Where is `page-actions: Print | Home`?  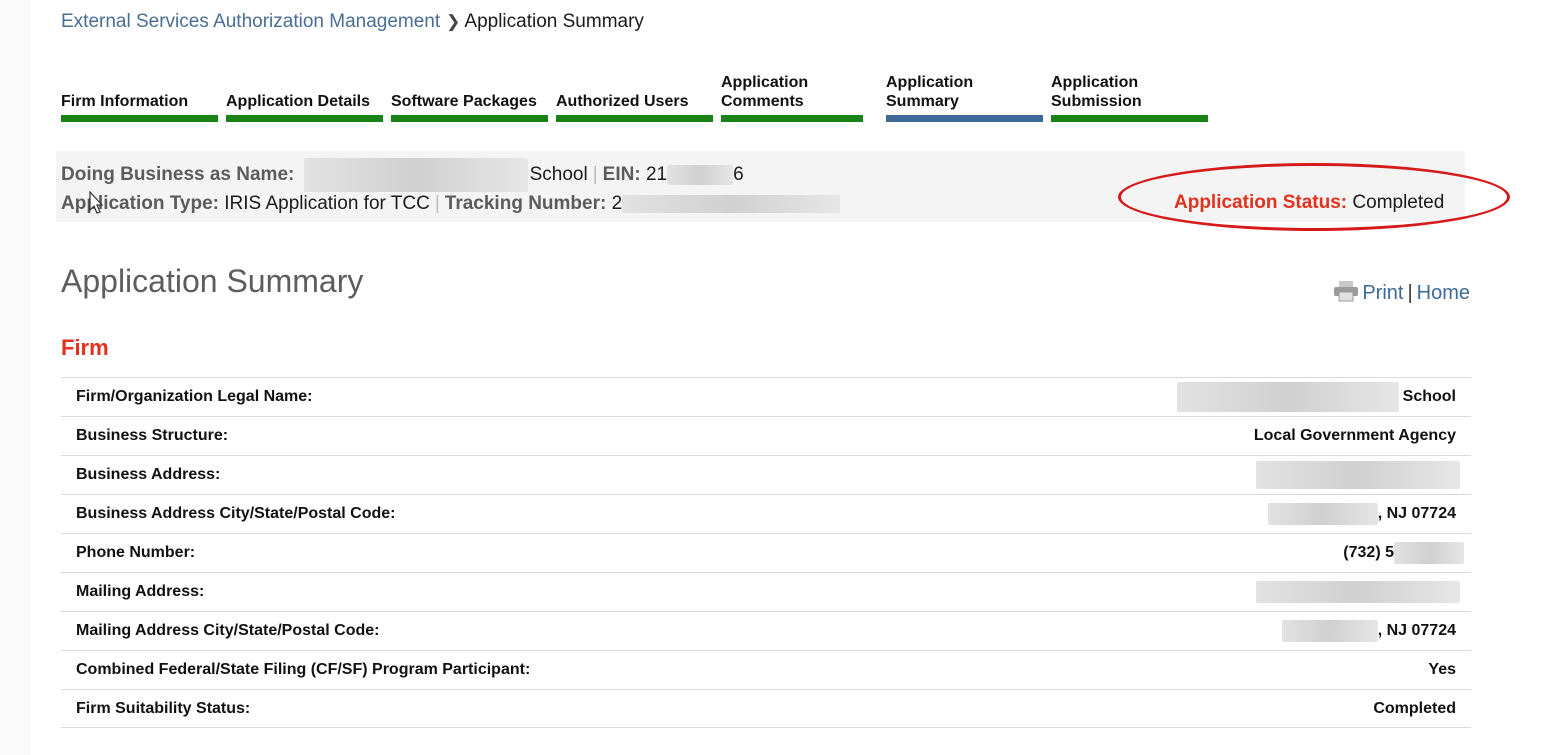
page-actions: Print | Home is located at coordinates (1401, 292).